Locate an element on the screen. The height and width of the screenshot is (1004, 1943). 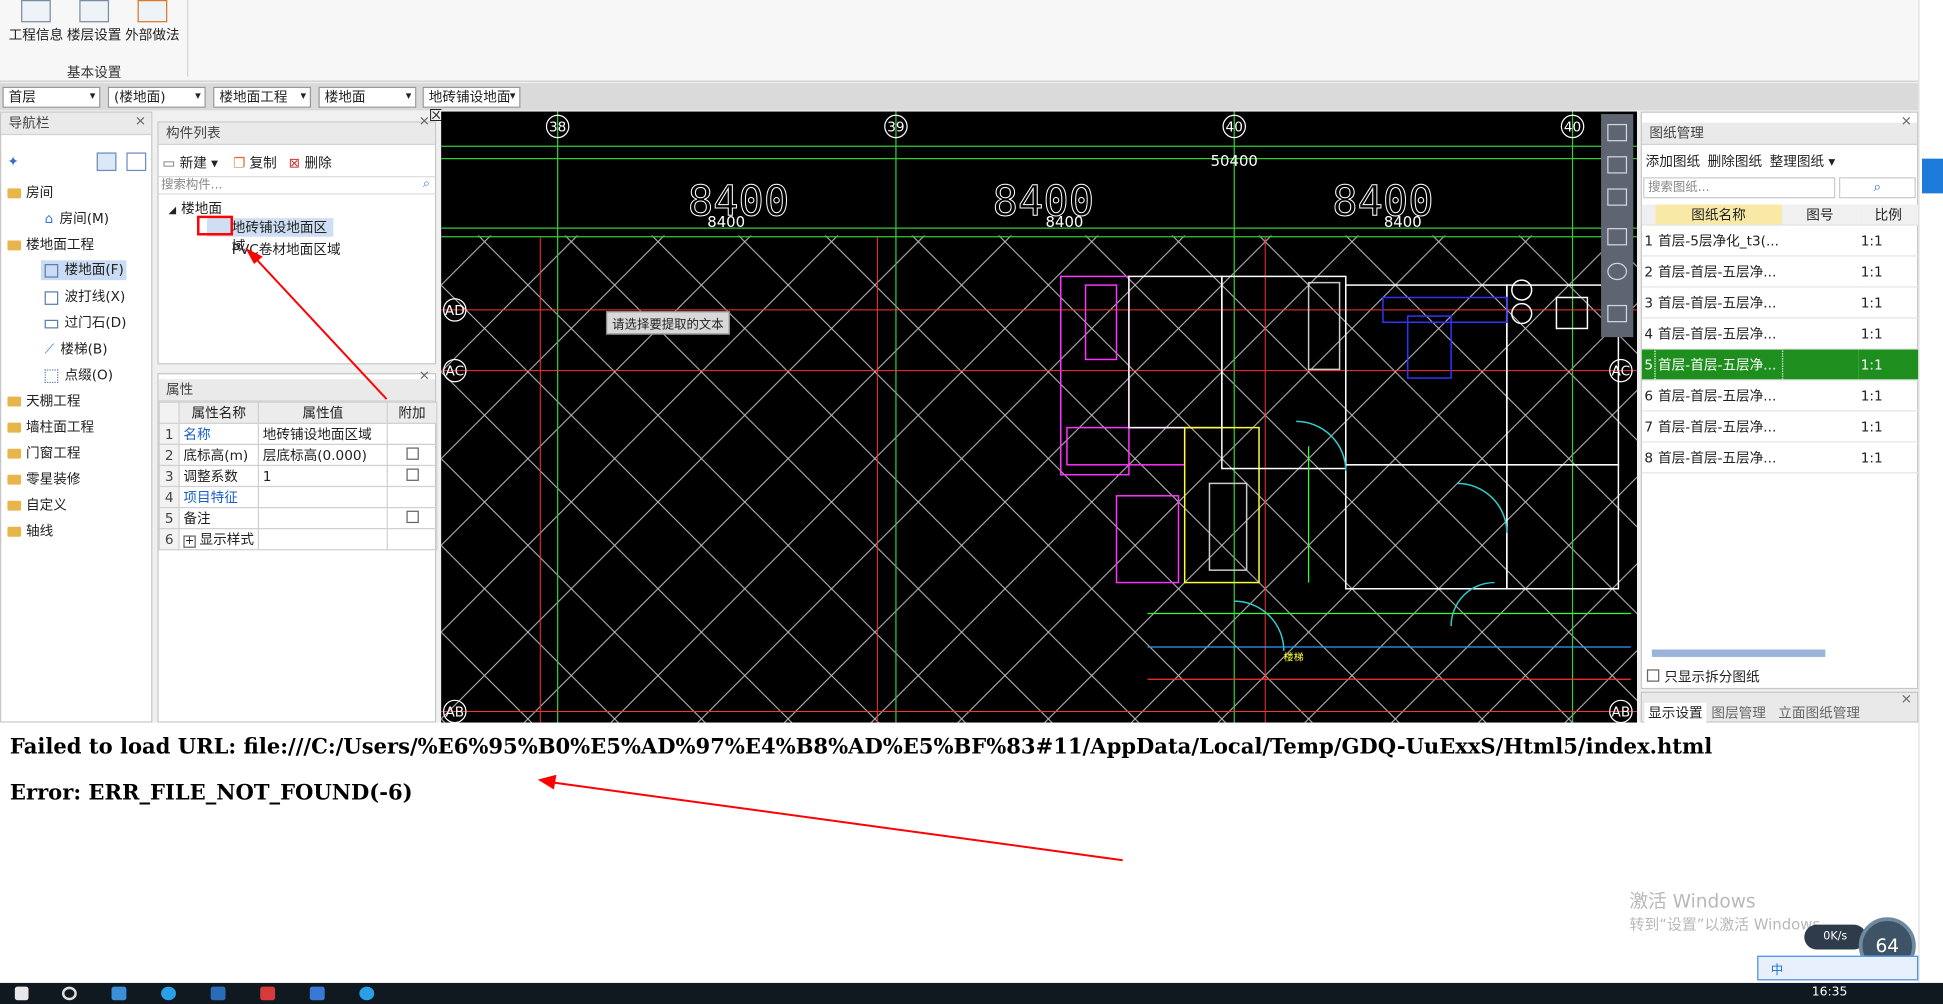
taskbar: 16:35 is located at coordinates (971, 993).